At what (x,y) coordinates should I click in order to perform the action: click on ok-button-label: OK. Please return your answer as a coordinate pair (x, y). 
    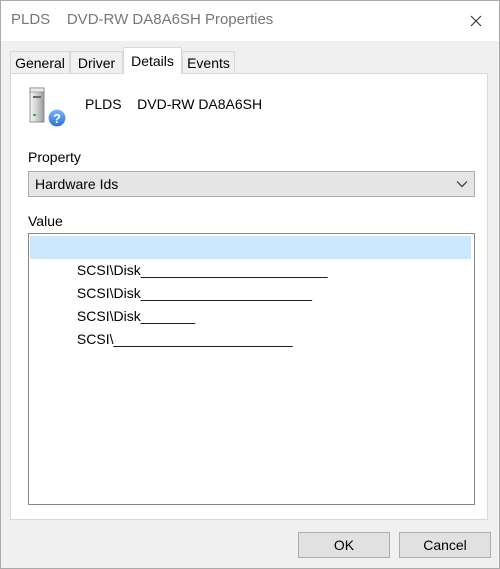
    Looking at the image, I should click on (344, 545).